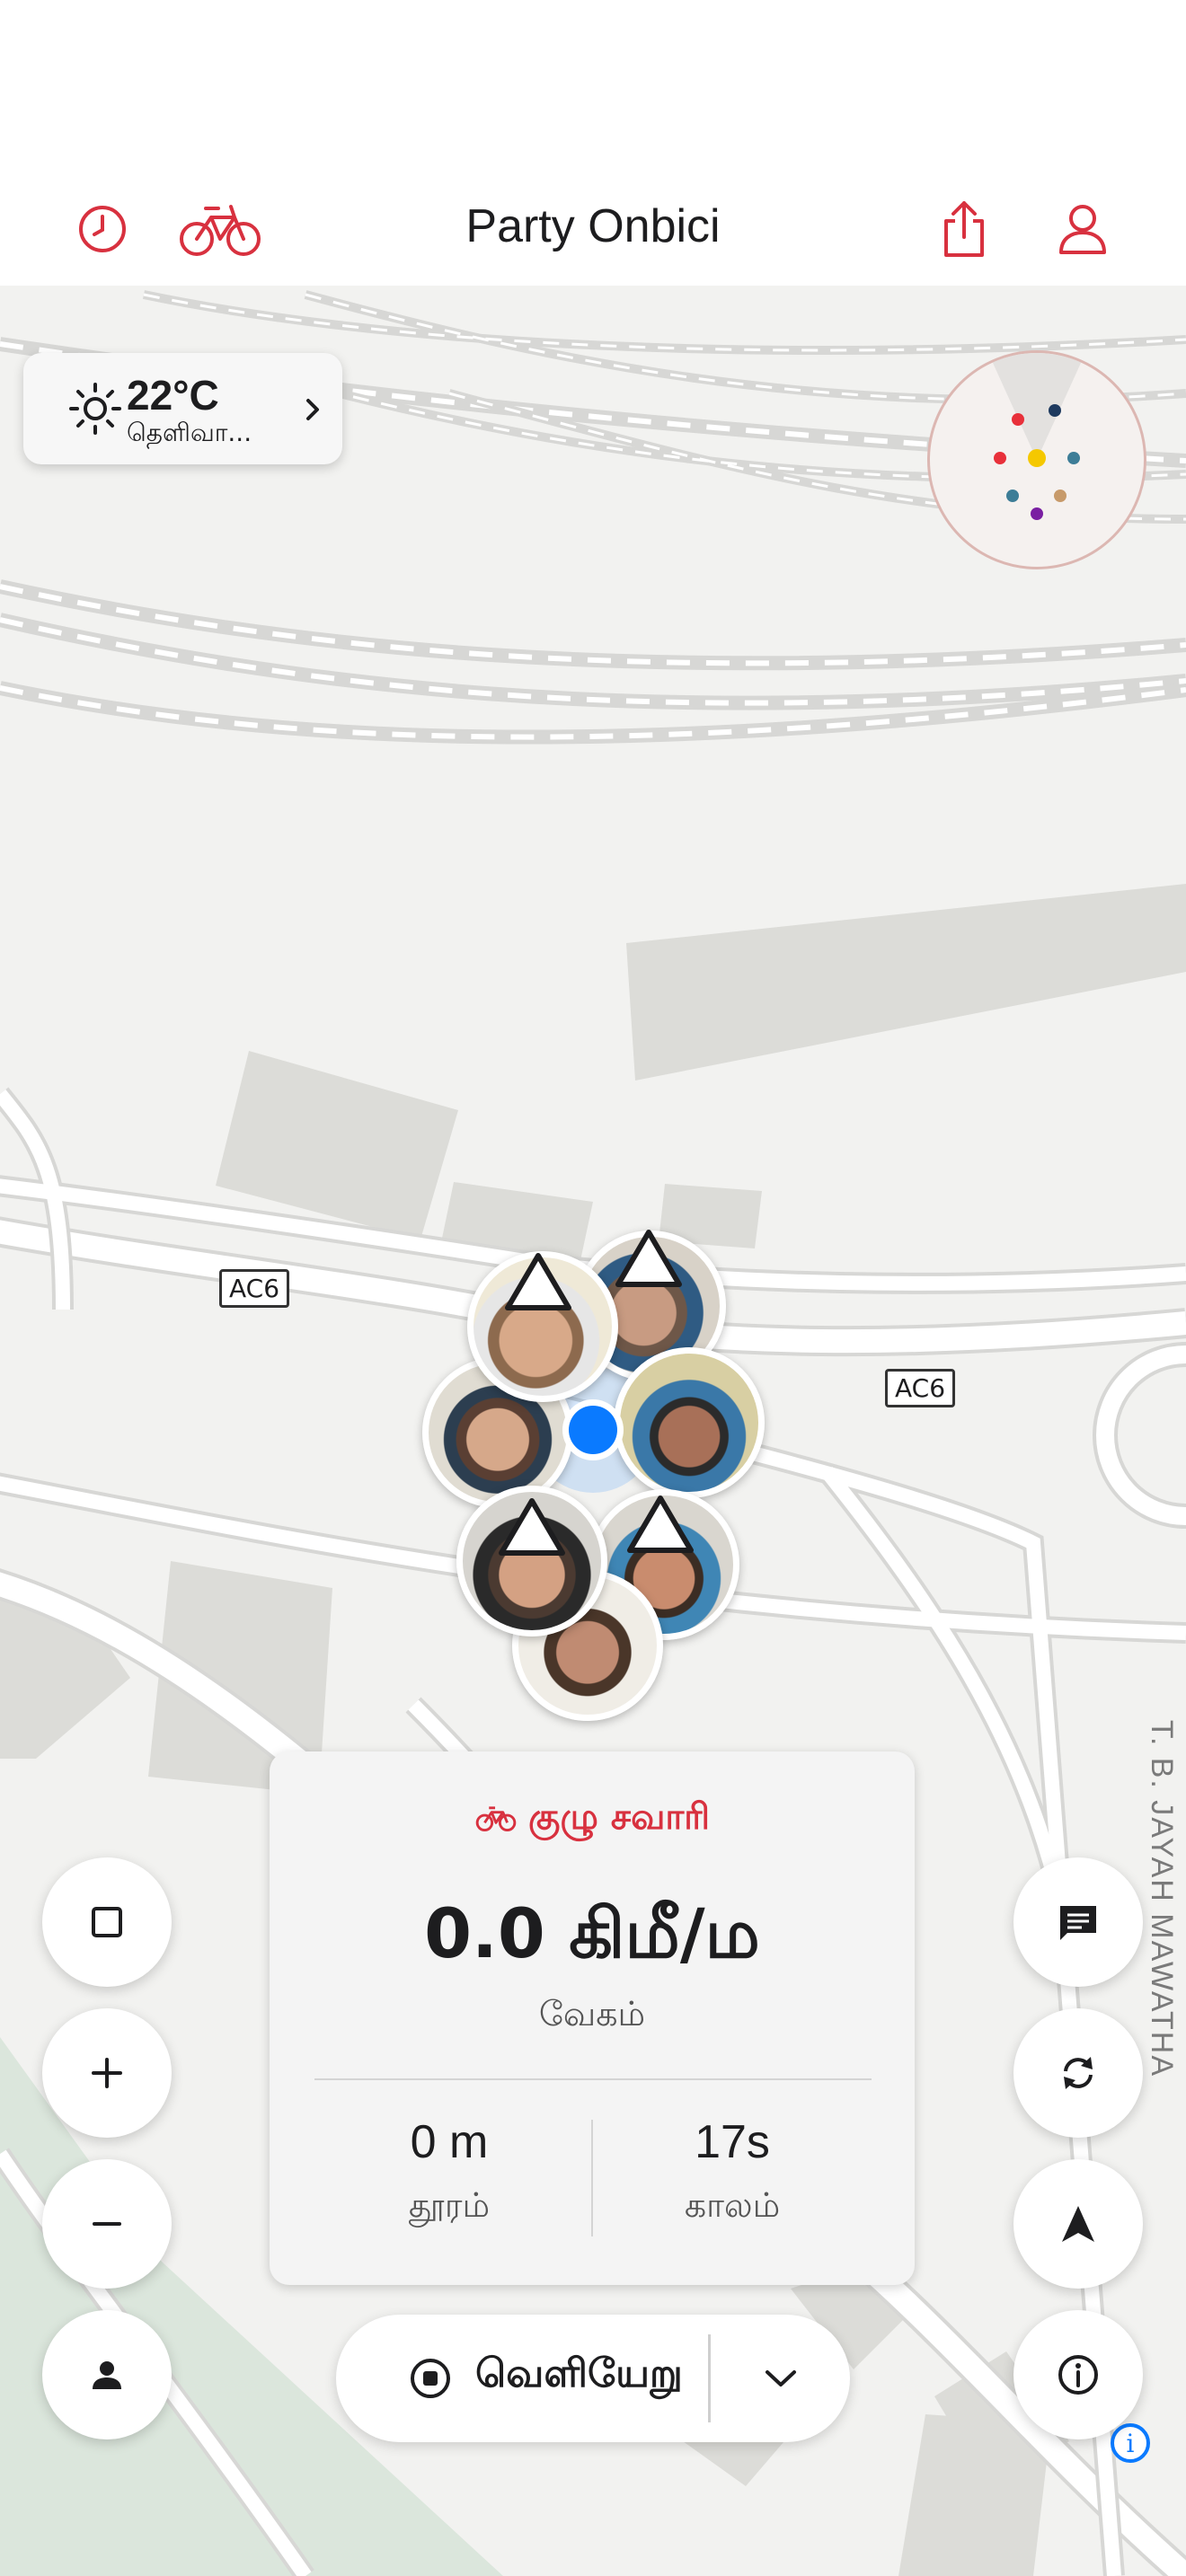  I want to click on navigation-button, so click(1078, 2224).